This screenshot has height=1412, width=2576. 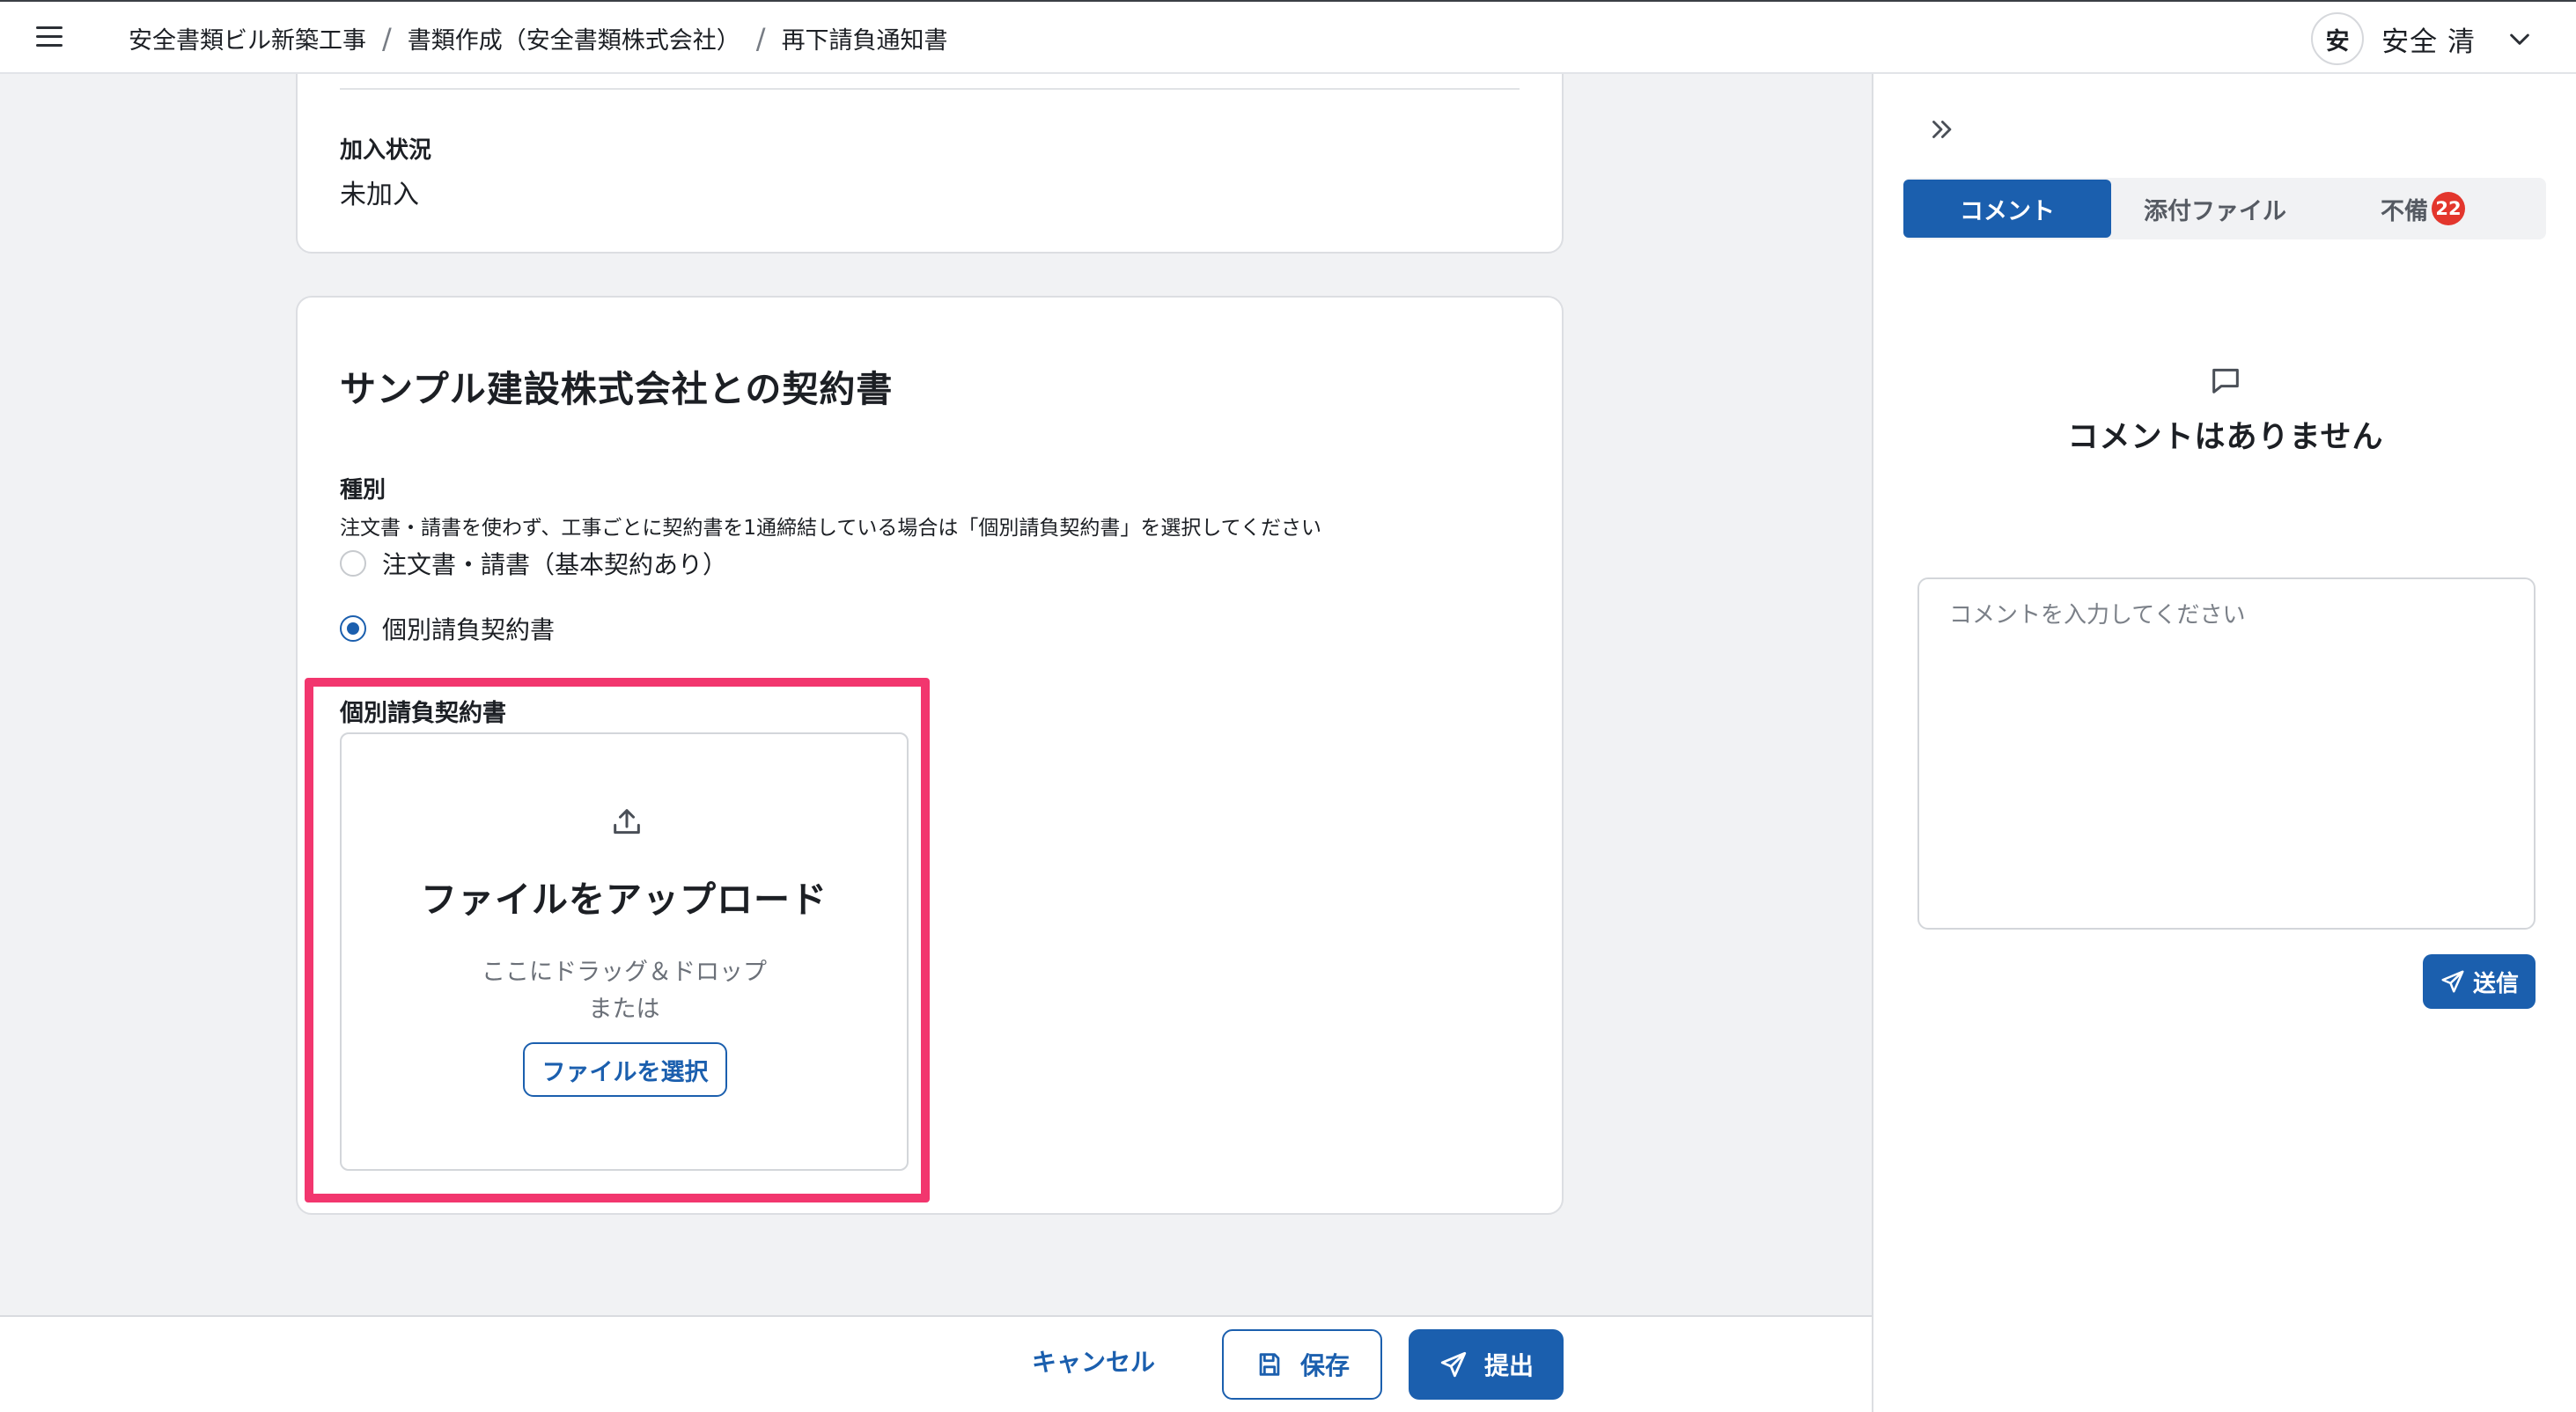 What do you see at coordinates (1324, 1365) in the screenshot?
I see `save-button-label: 保存` at bounding box center [1324, 1365].